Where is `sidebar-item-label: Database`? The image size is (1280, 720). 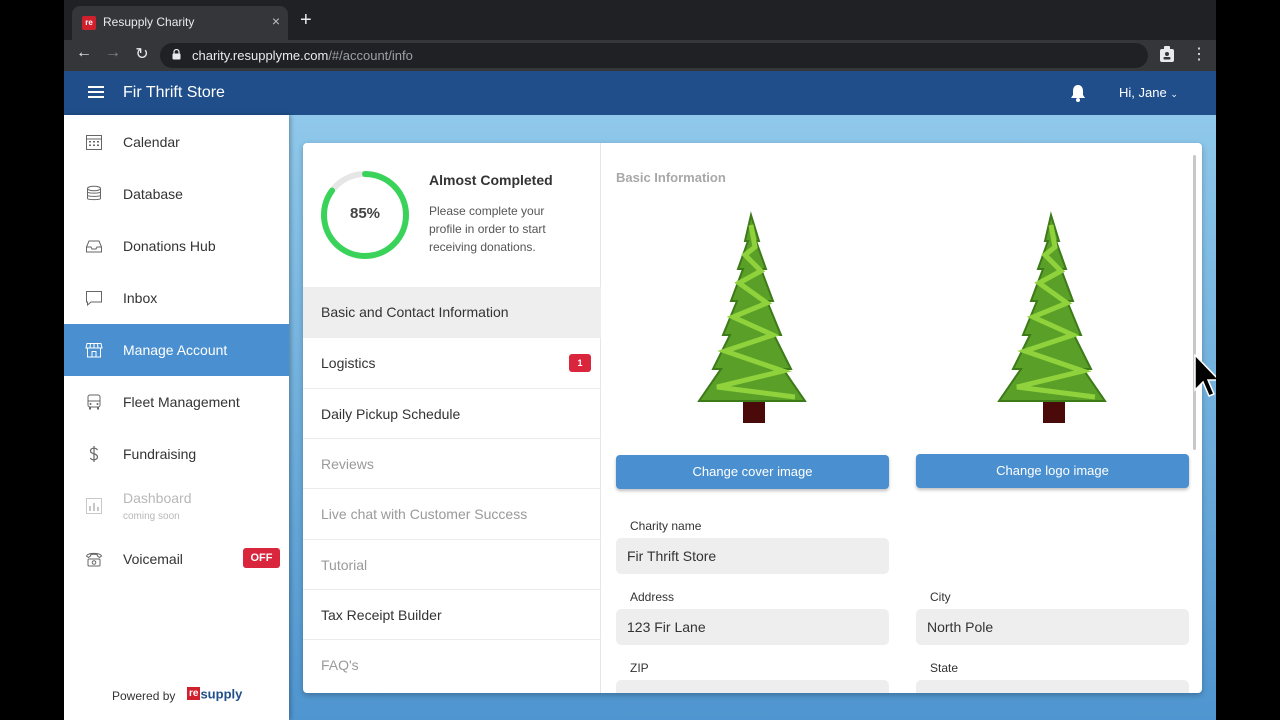 sidebar-item-label: Database is located at coordinates (153, 194).